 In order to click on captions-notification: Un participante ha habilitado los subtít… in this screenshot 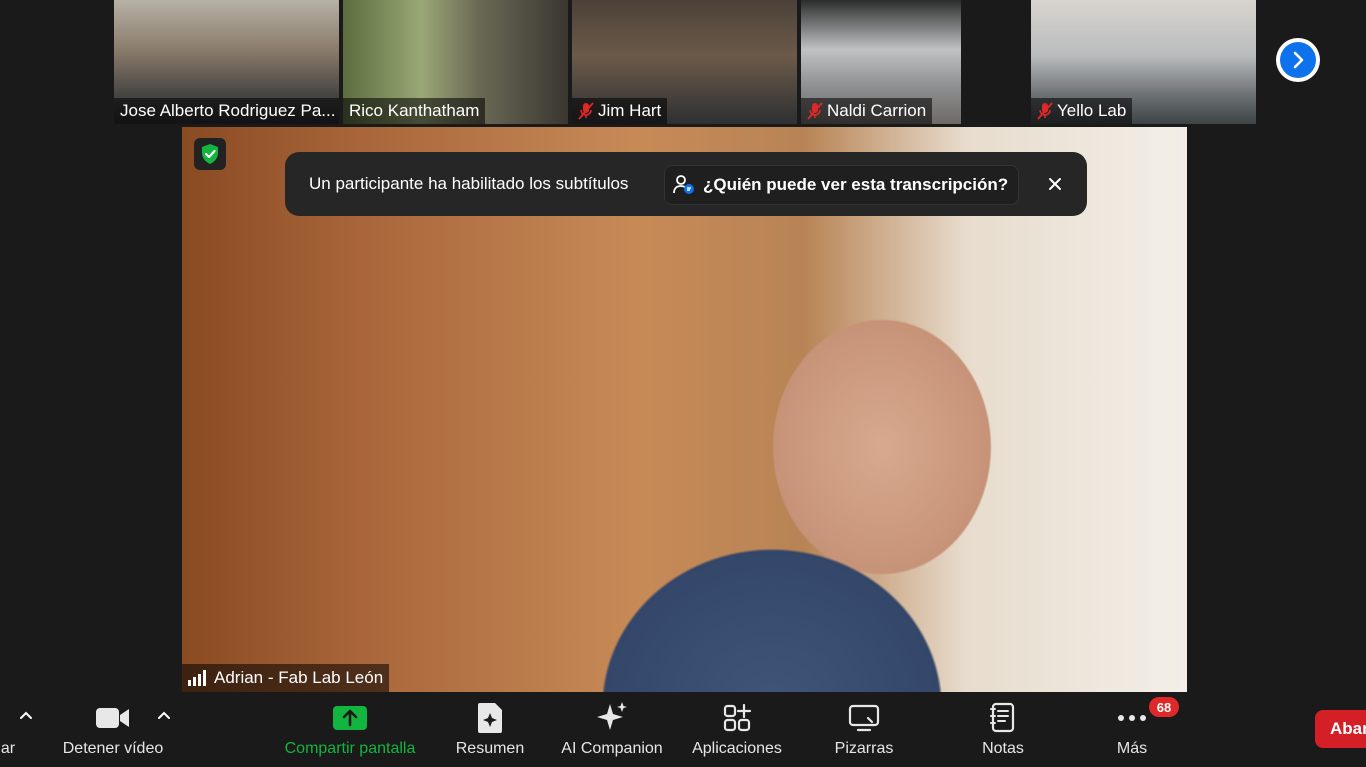, I will do `click(686, 184)`.